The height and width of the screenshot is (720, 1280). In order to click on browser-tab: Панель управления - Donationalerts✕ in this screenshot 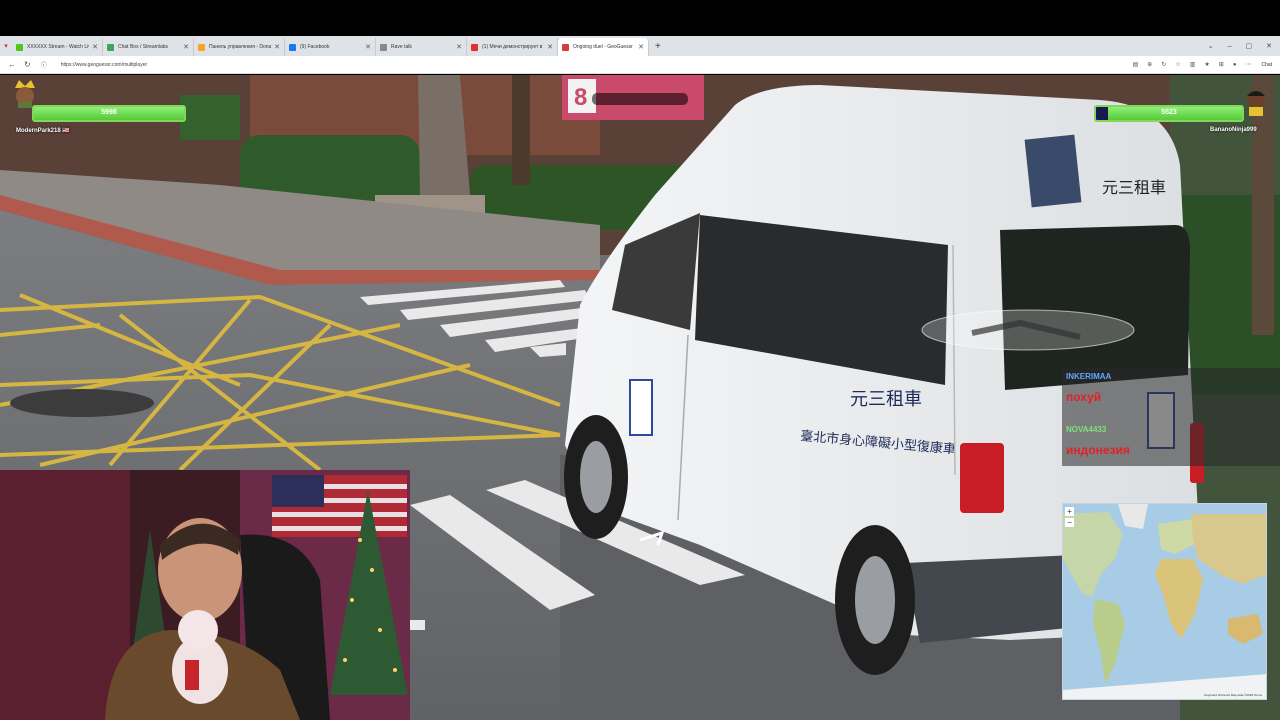, I will do `click(239, 47)`.